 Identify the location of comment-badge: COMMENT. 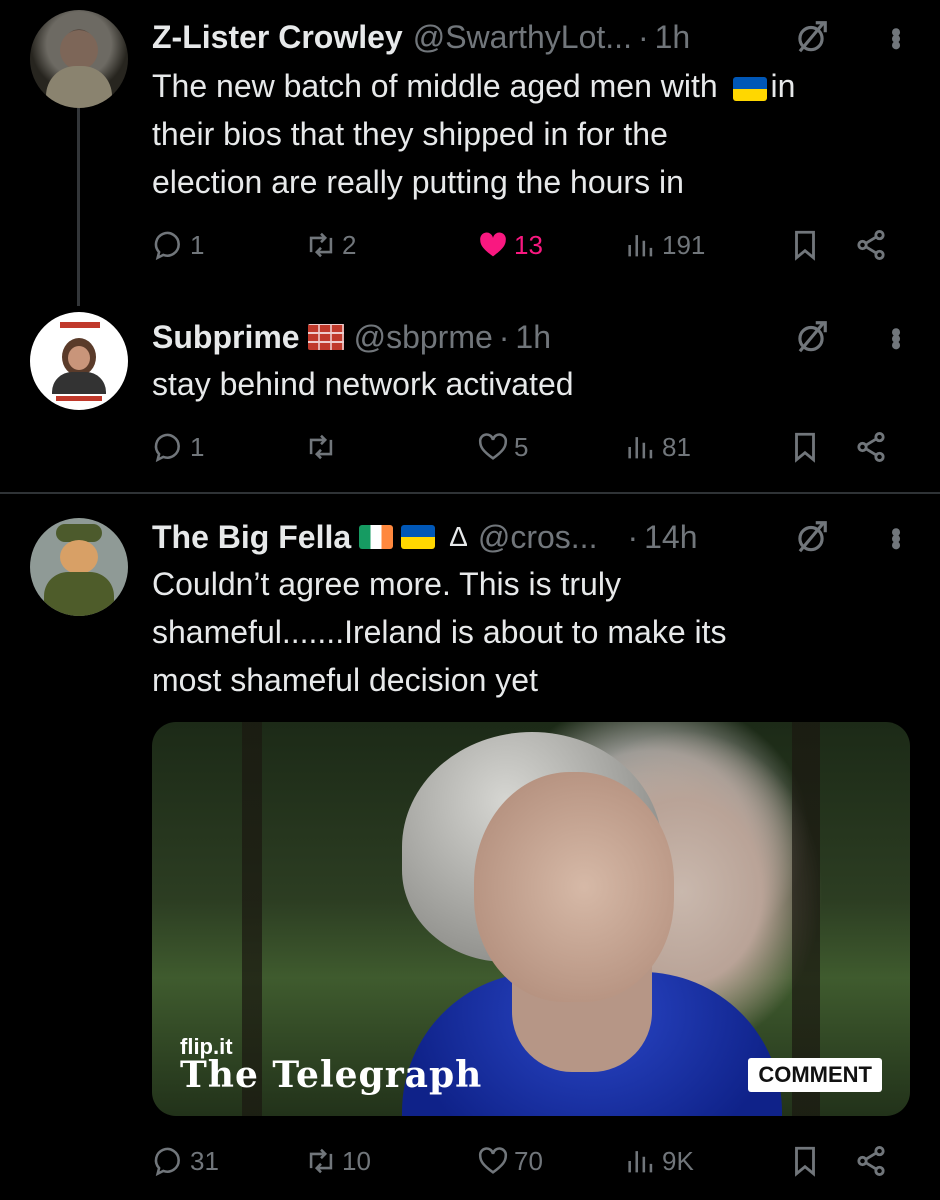
(815, 1075).